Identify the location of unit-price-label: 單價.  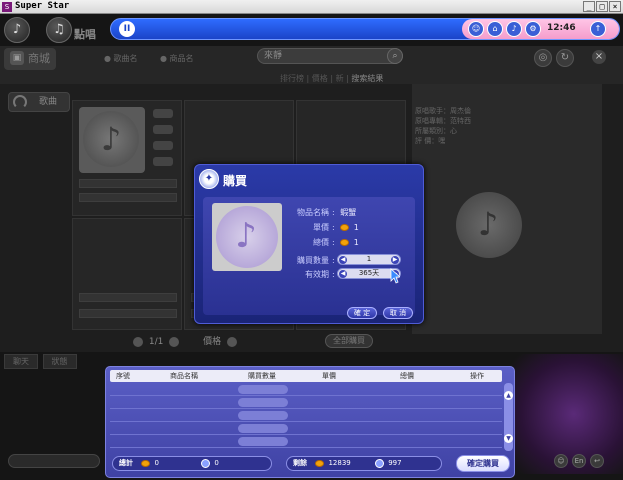
(321, 227).